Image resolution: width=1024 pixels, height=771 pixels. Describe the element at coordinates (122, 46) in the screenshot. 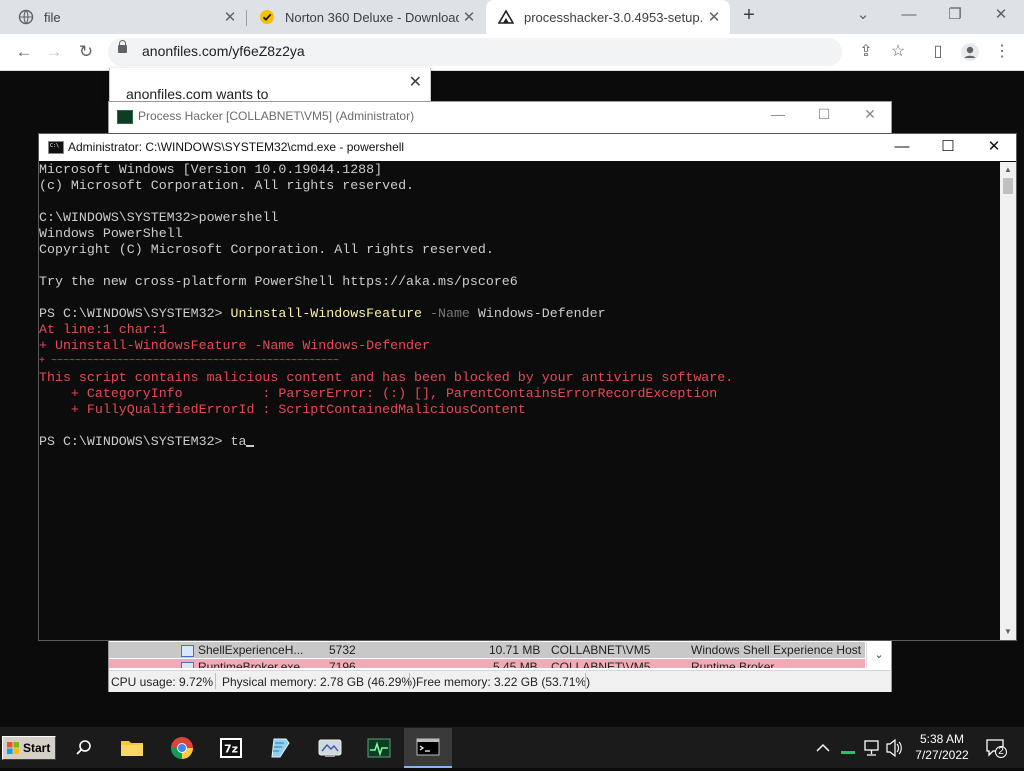

I see `lock-icon` at that location.